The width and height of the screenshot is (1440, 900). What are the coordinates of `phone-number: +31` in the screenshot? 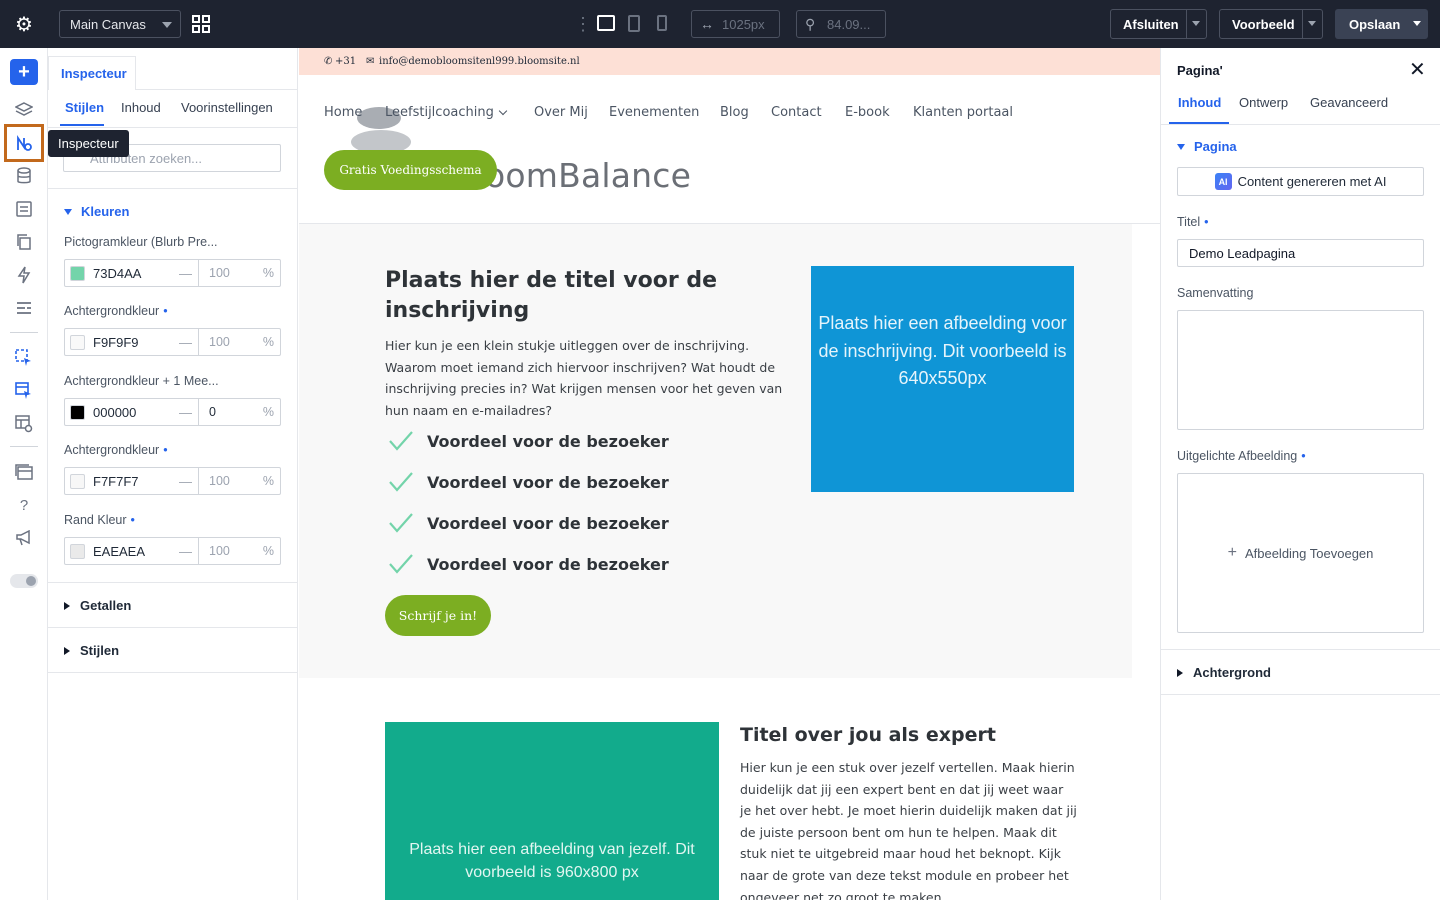 It's located at (345, 61).